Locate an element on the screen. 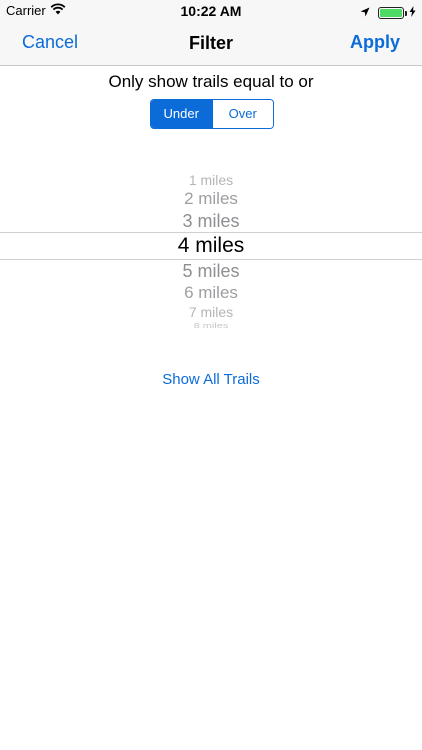 Image resolution: width=422 pixels, height=750 pixels. picker-item: 6 miles is located at coordinates (211, 293).